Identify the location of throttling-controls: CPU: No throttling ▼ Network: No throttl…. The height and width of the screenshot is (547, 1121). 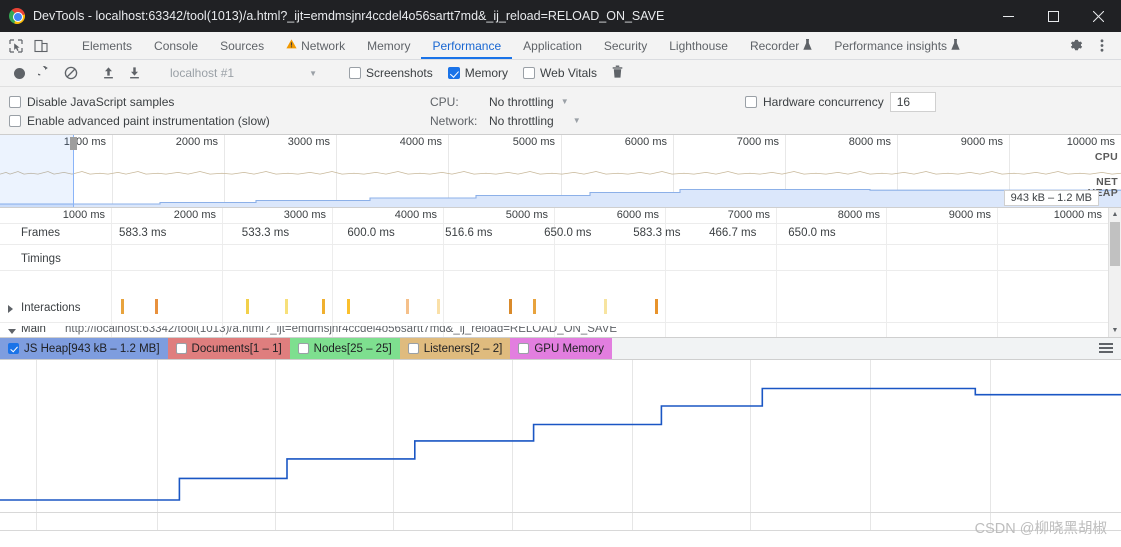
(505, 111).